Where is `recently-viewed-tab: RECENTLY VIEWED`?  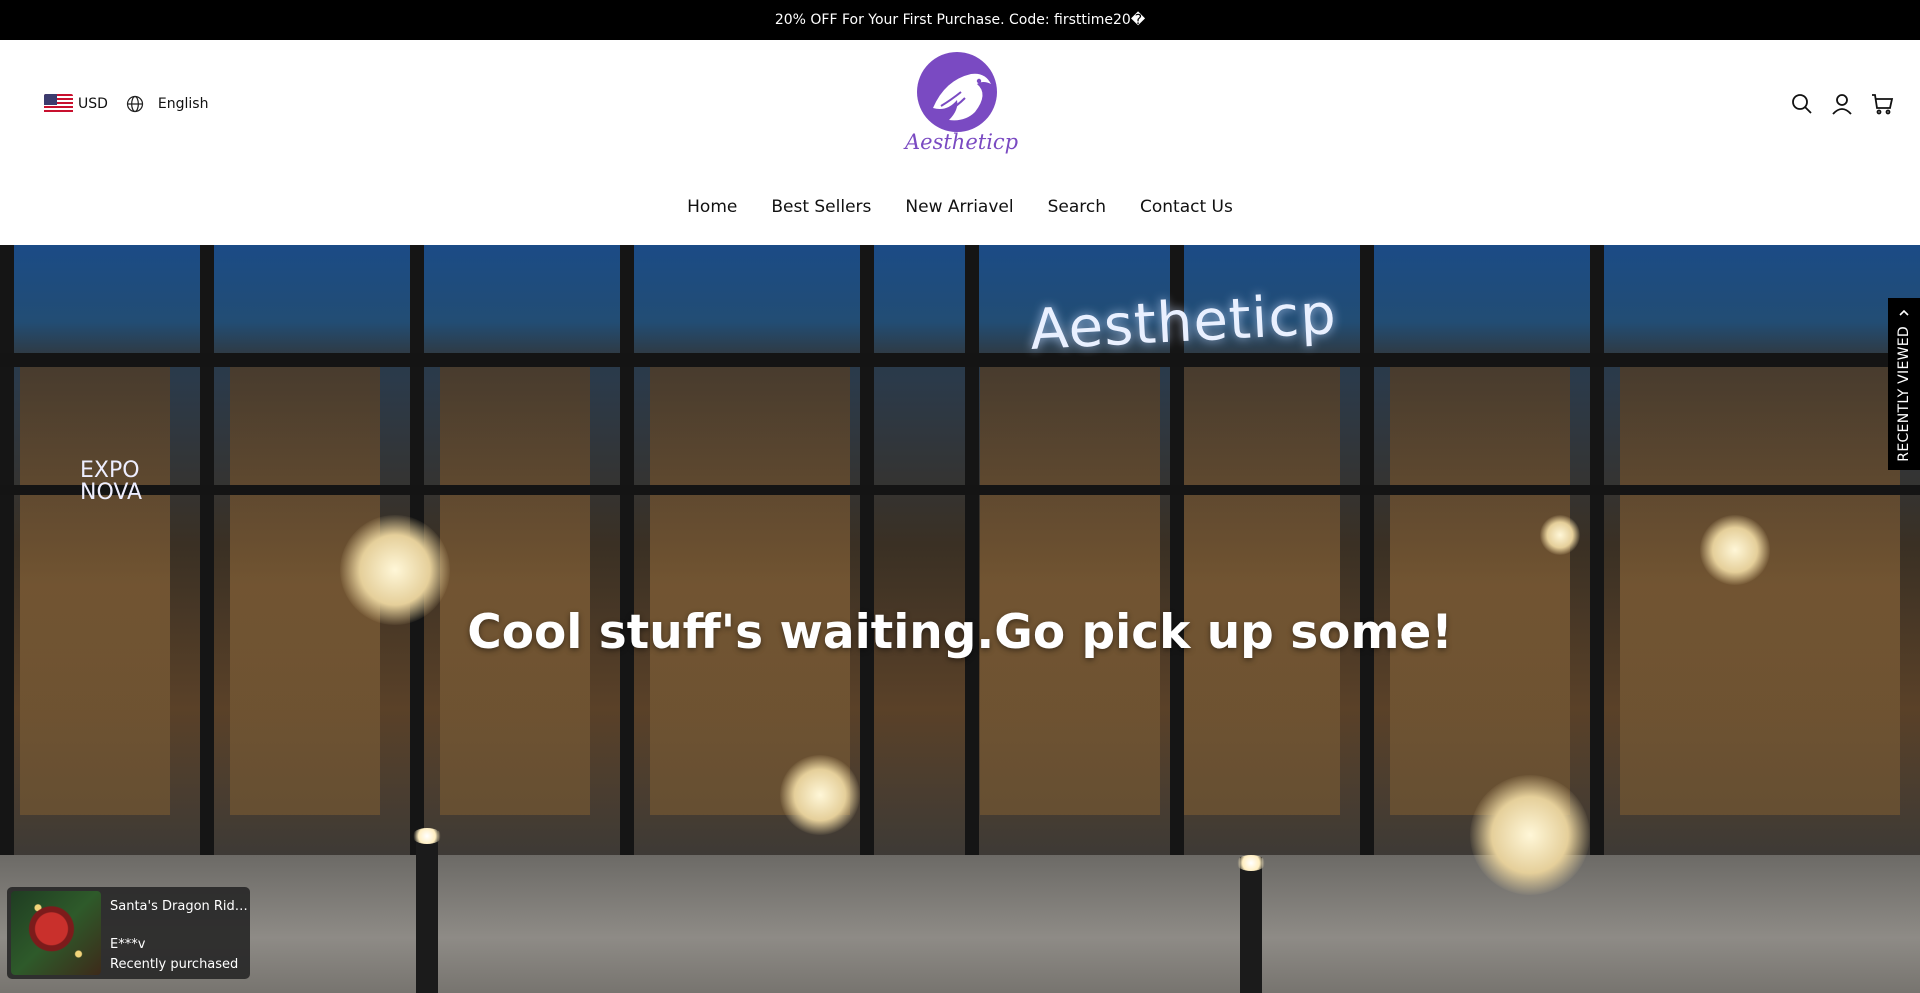
recently-viewed-tab: RECENTLY VIEWED is located at coordinates (1904, 384).